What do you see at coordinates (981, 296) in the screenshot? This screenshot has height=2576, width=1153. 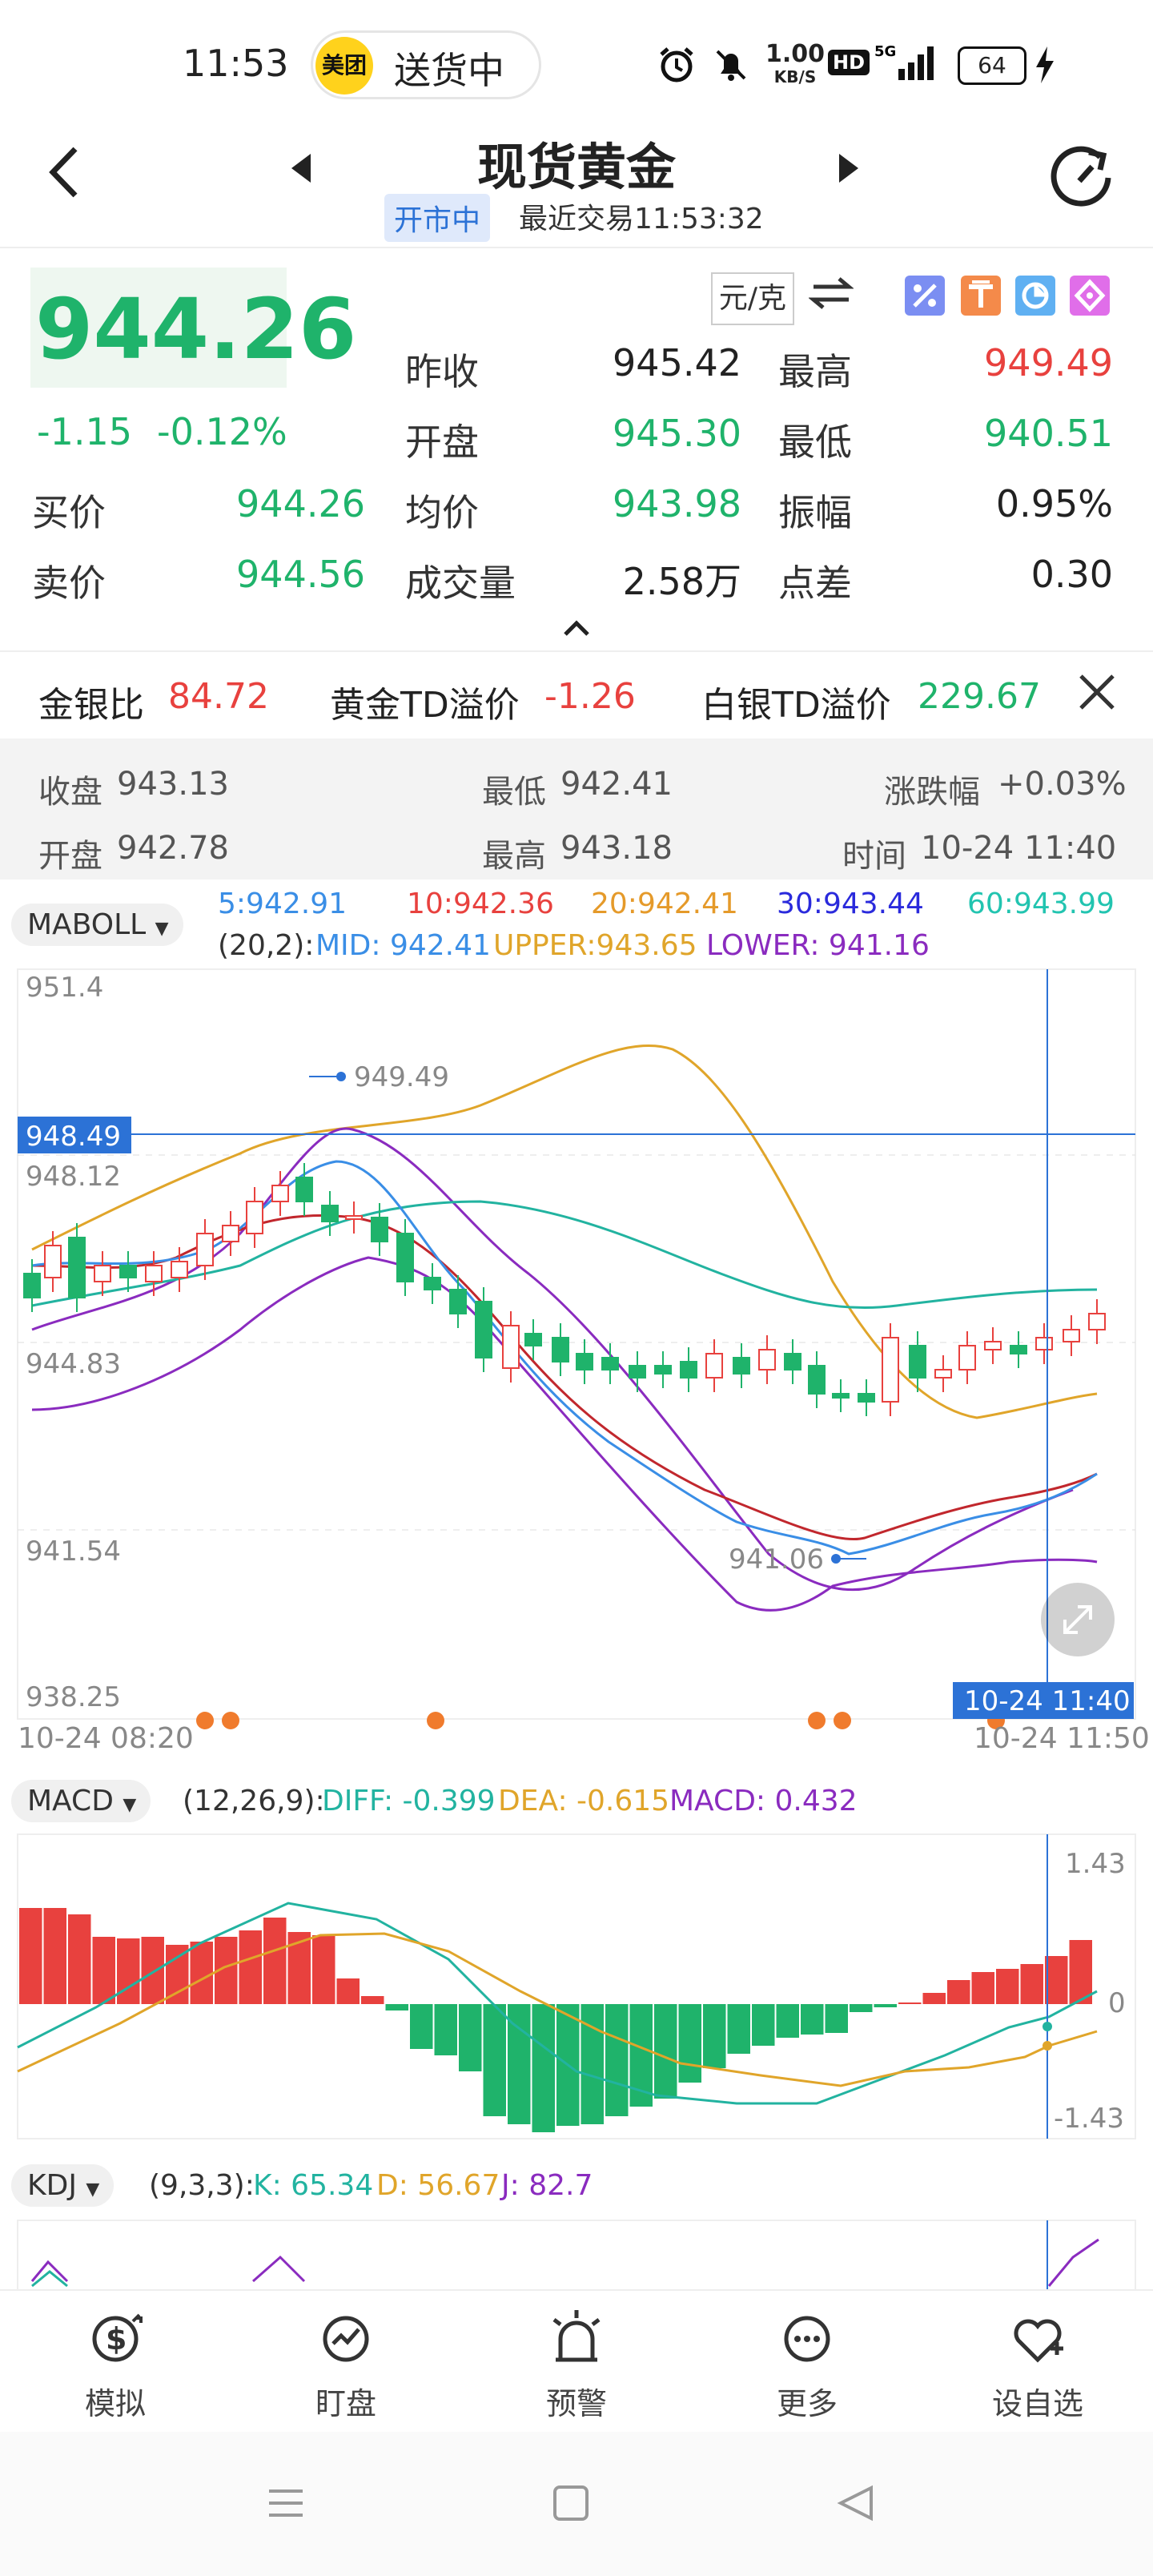 I see `pin-tool-icon` at bounding box center [981, 296].